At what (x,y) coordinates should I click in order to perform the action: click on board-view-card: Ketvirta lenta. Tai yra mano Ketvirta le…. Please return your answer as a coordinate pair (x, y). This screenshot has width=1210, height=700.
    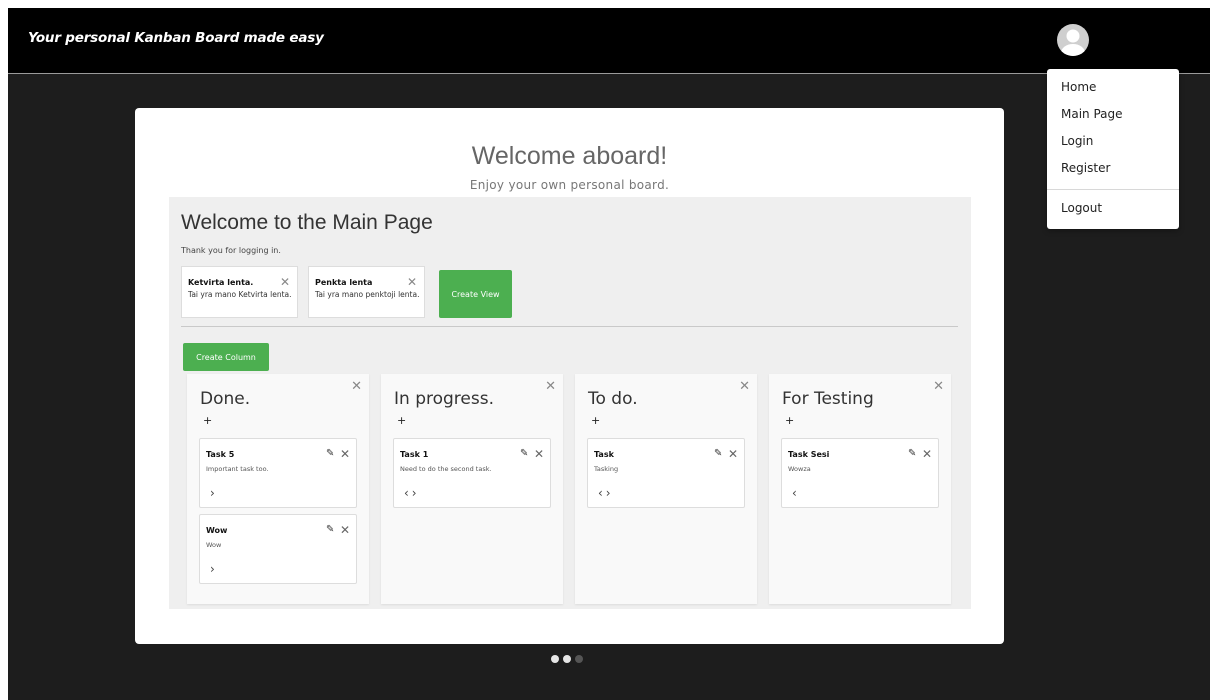
    Looking at the image, I should click on (239, 292).